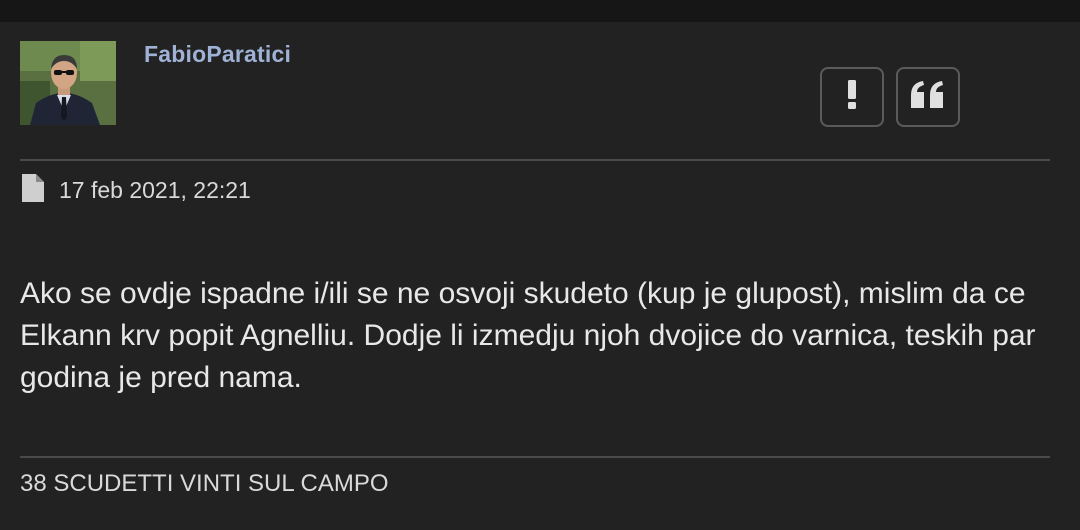  What do you see at coordinates (535, 160) in the screenshot?
I see `header-divider` at bounding box center [535, 160].